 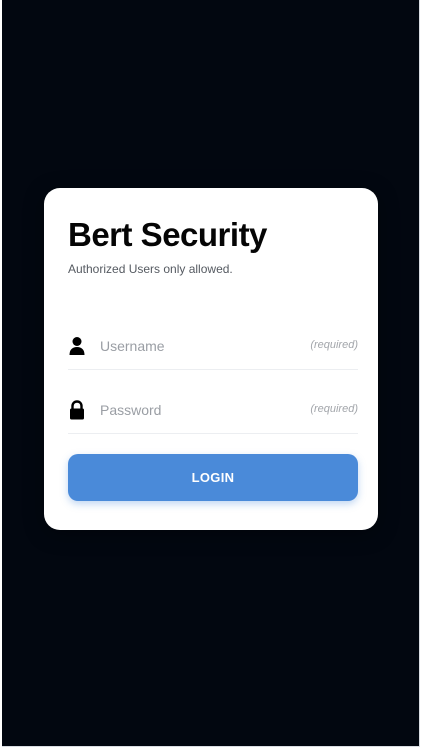 I want to click on password-input, so click(x=195, y=410).